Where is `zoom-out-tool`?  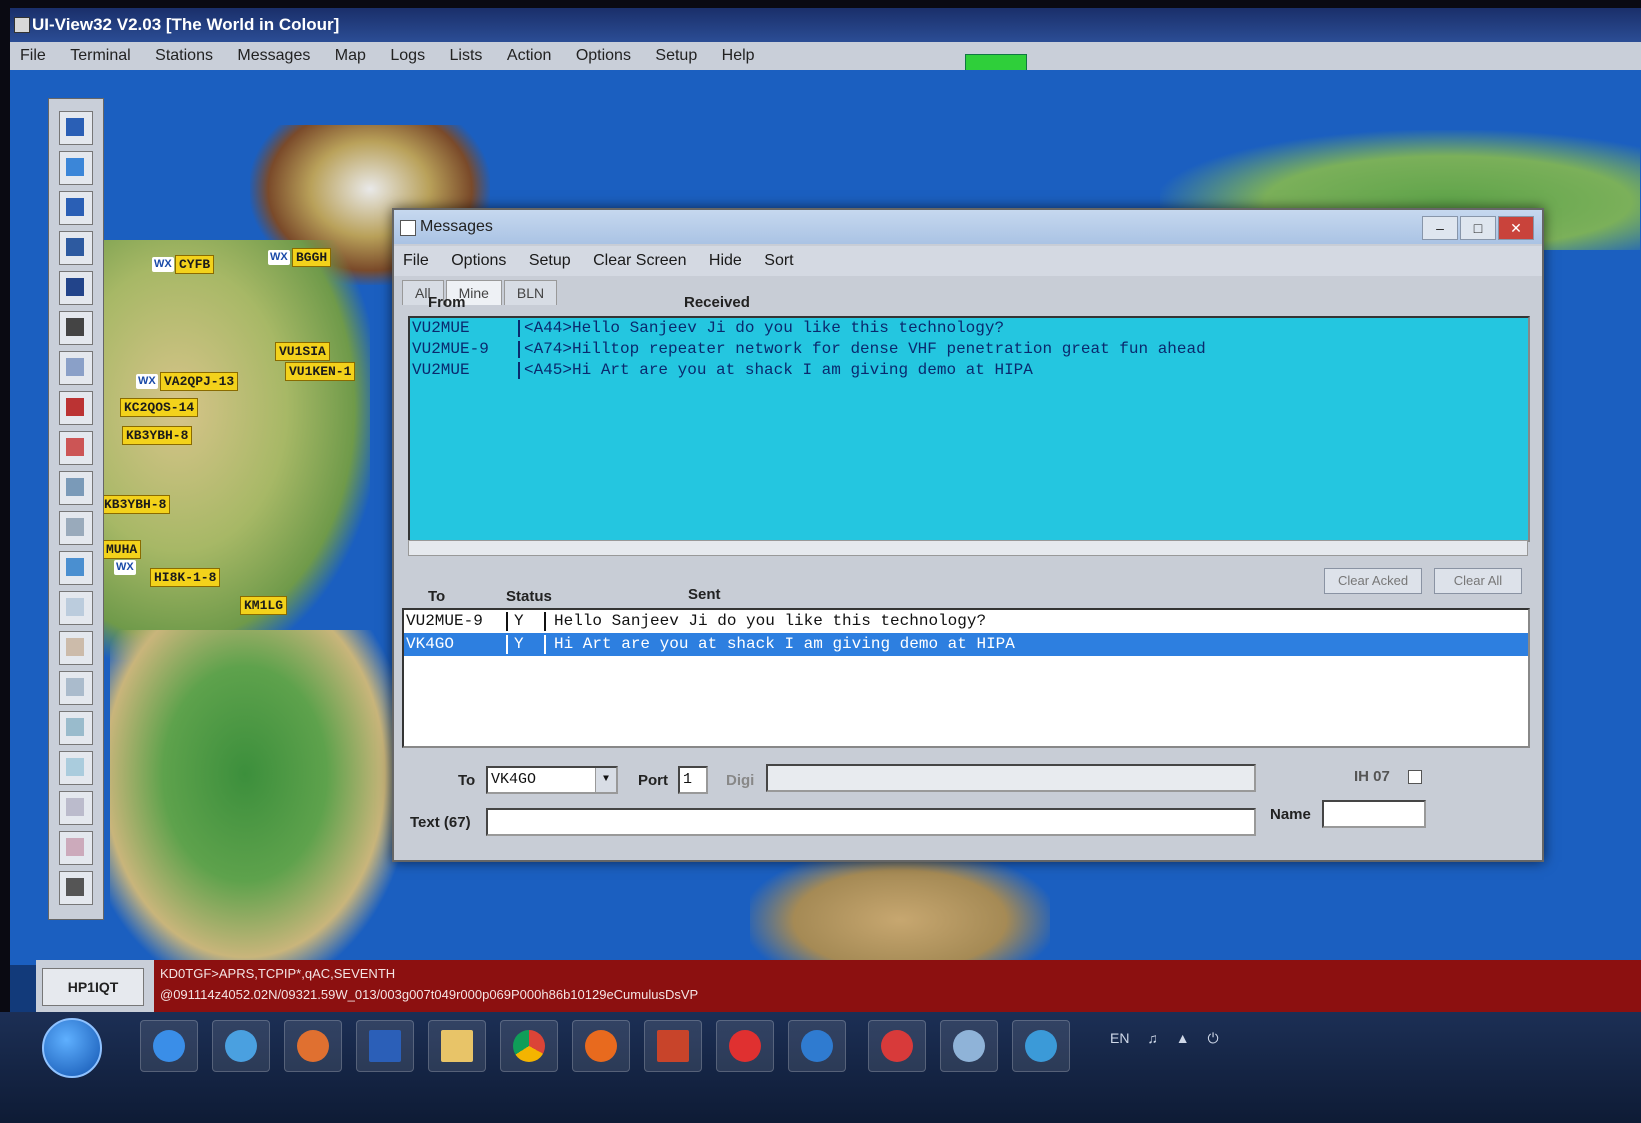
zoom-out-tool is located at coordinates (76, 208).